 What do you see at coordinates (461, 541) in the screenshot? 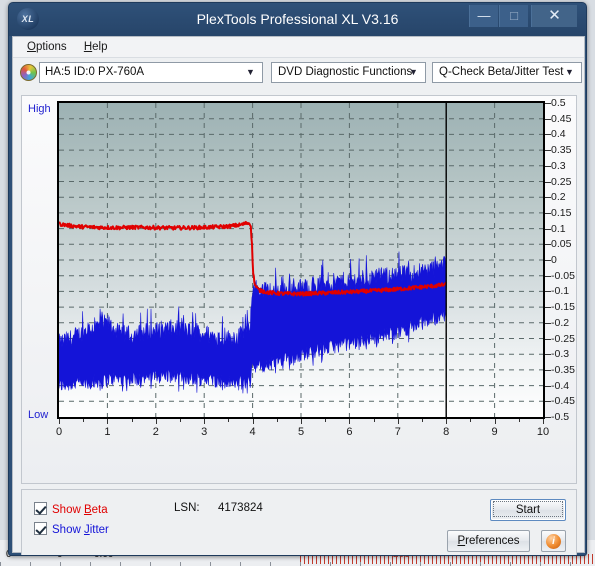
I see `preferences-mnemonic: P` at bounding box center [461, 541].